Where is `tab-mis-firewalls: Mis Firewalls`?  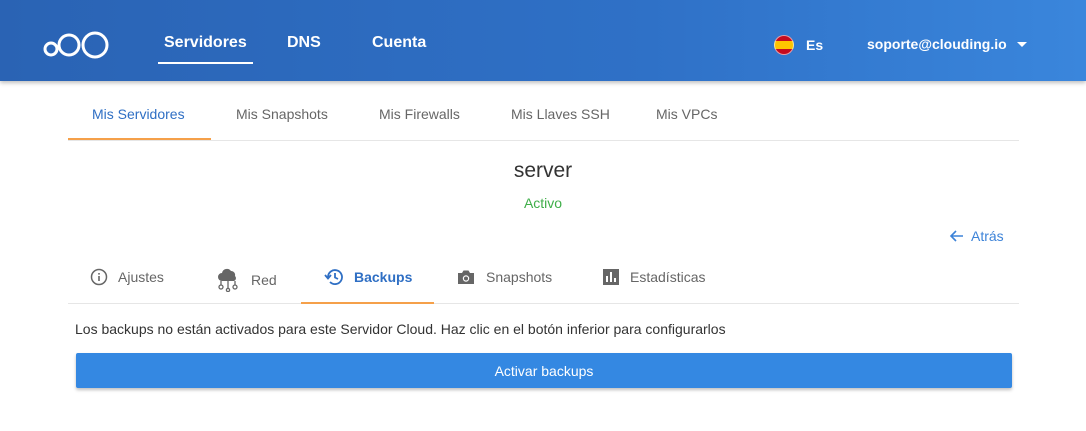
tab-mis-firewalls: Mis Firewalls is located at coordinates (419, 114).